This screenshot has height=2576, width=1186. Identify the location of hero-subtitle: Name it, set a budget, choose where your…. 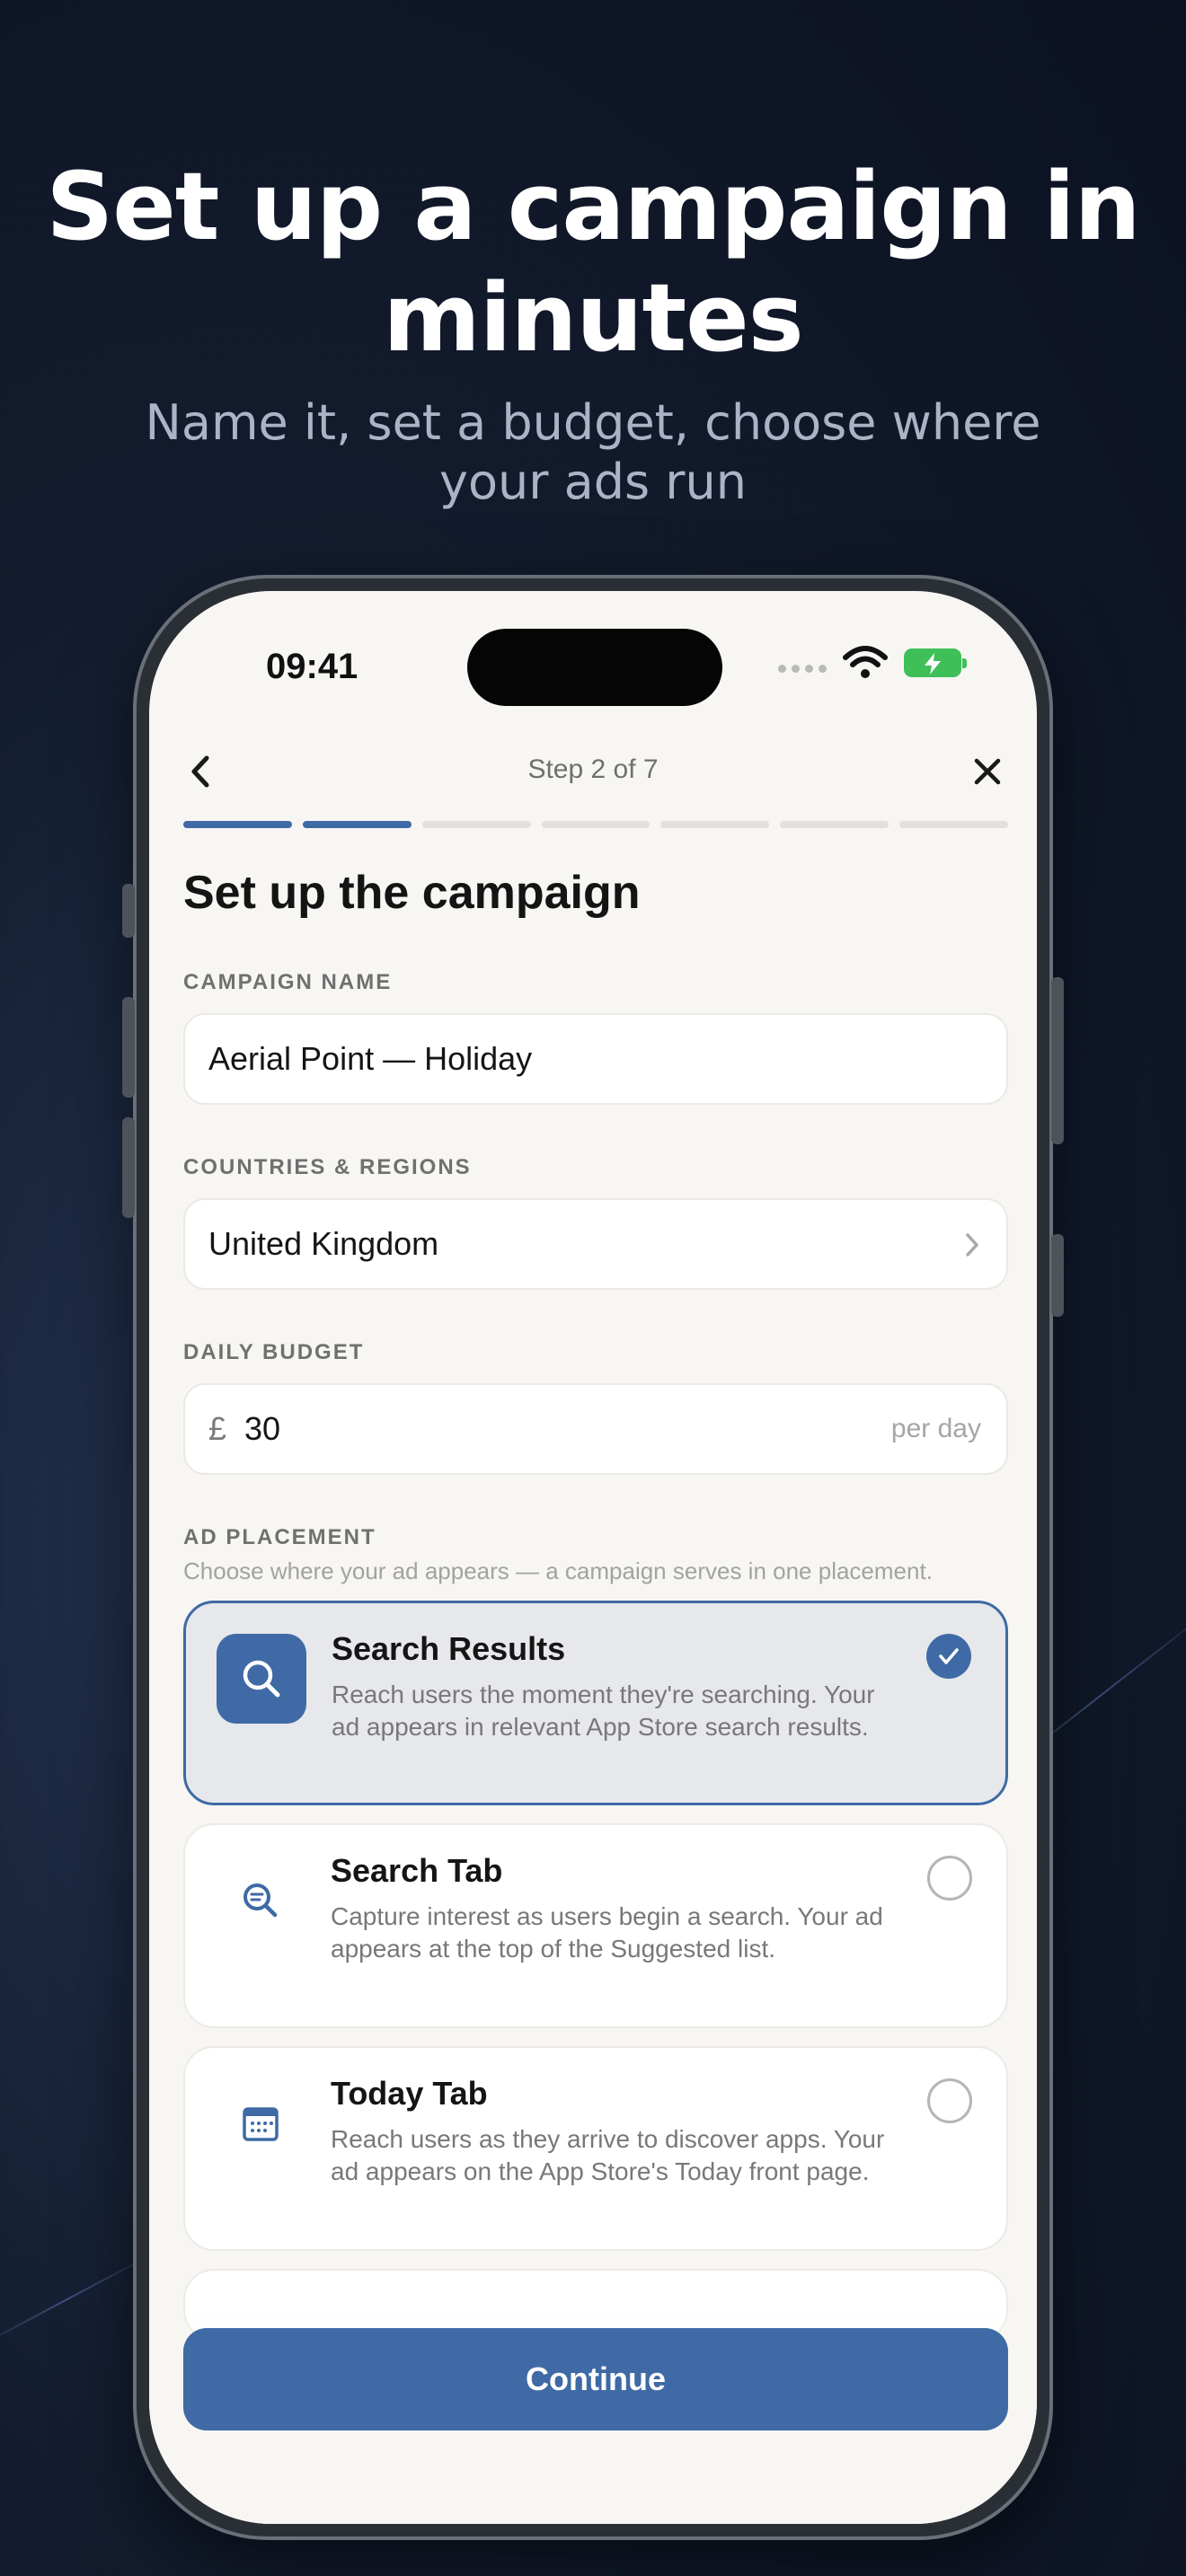
(593, 452).